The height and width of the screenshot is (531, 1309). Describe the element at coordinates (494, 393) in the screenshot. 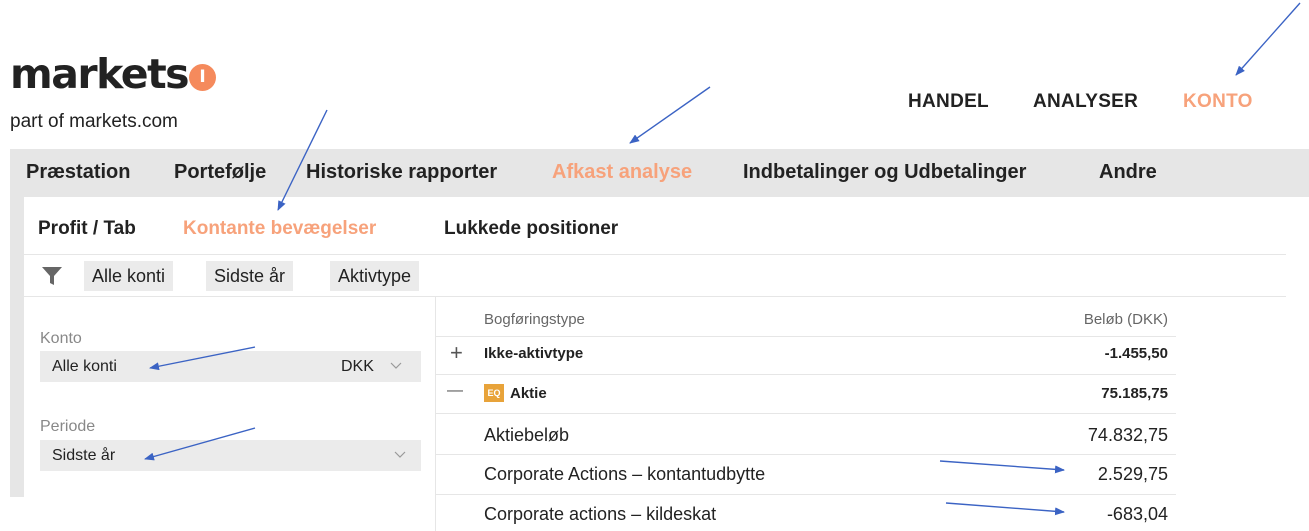

I see `eq-badge-icon: EQ` at that location.